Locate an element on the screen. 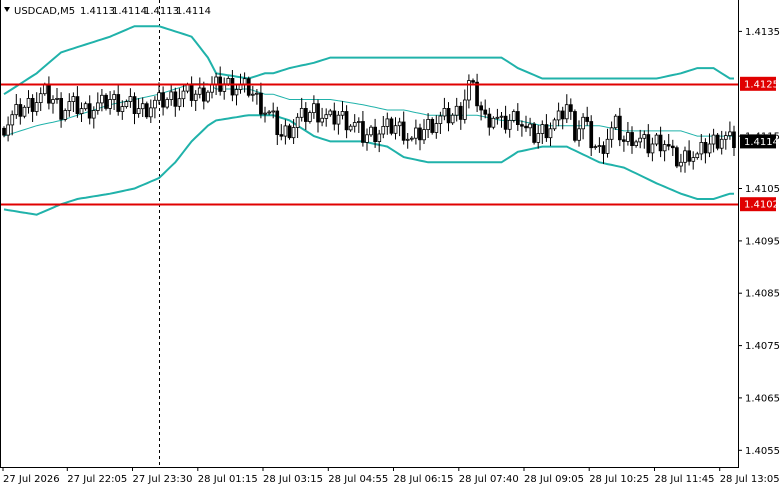 This screenshot has width=781, height=489. x-tick-label: 28 Jul 13:05 is located at coordinates (750, 479).